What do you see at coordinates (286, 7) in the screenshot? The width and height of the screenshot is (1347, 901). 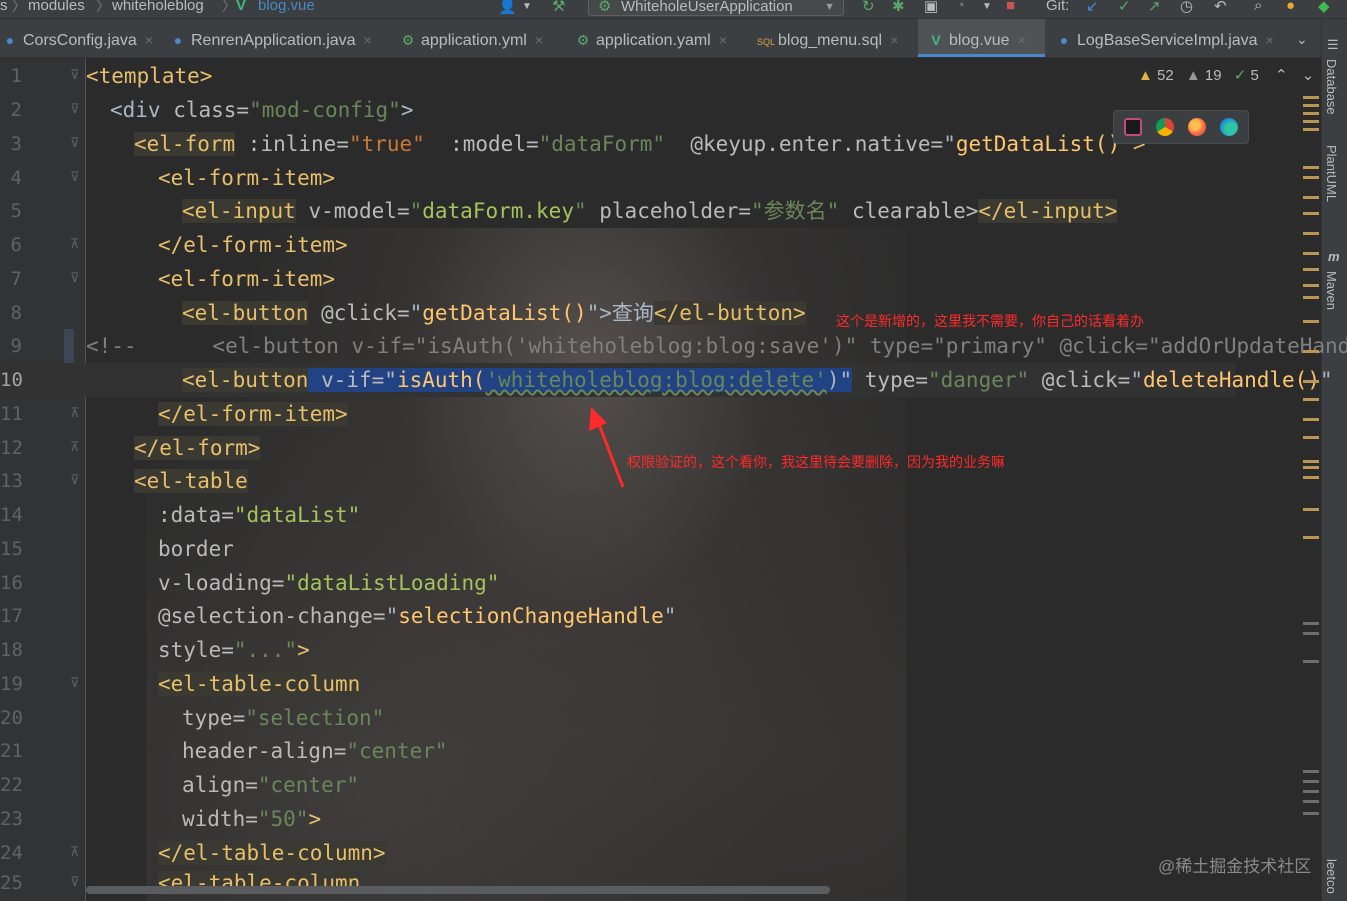 I see `breadcrumb-item-file: blog.vue` at bounding box center [286, 7].